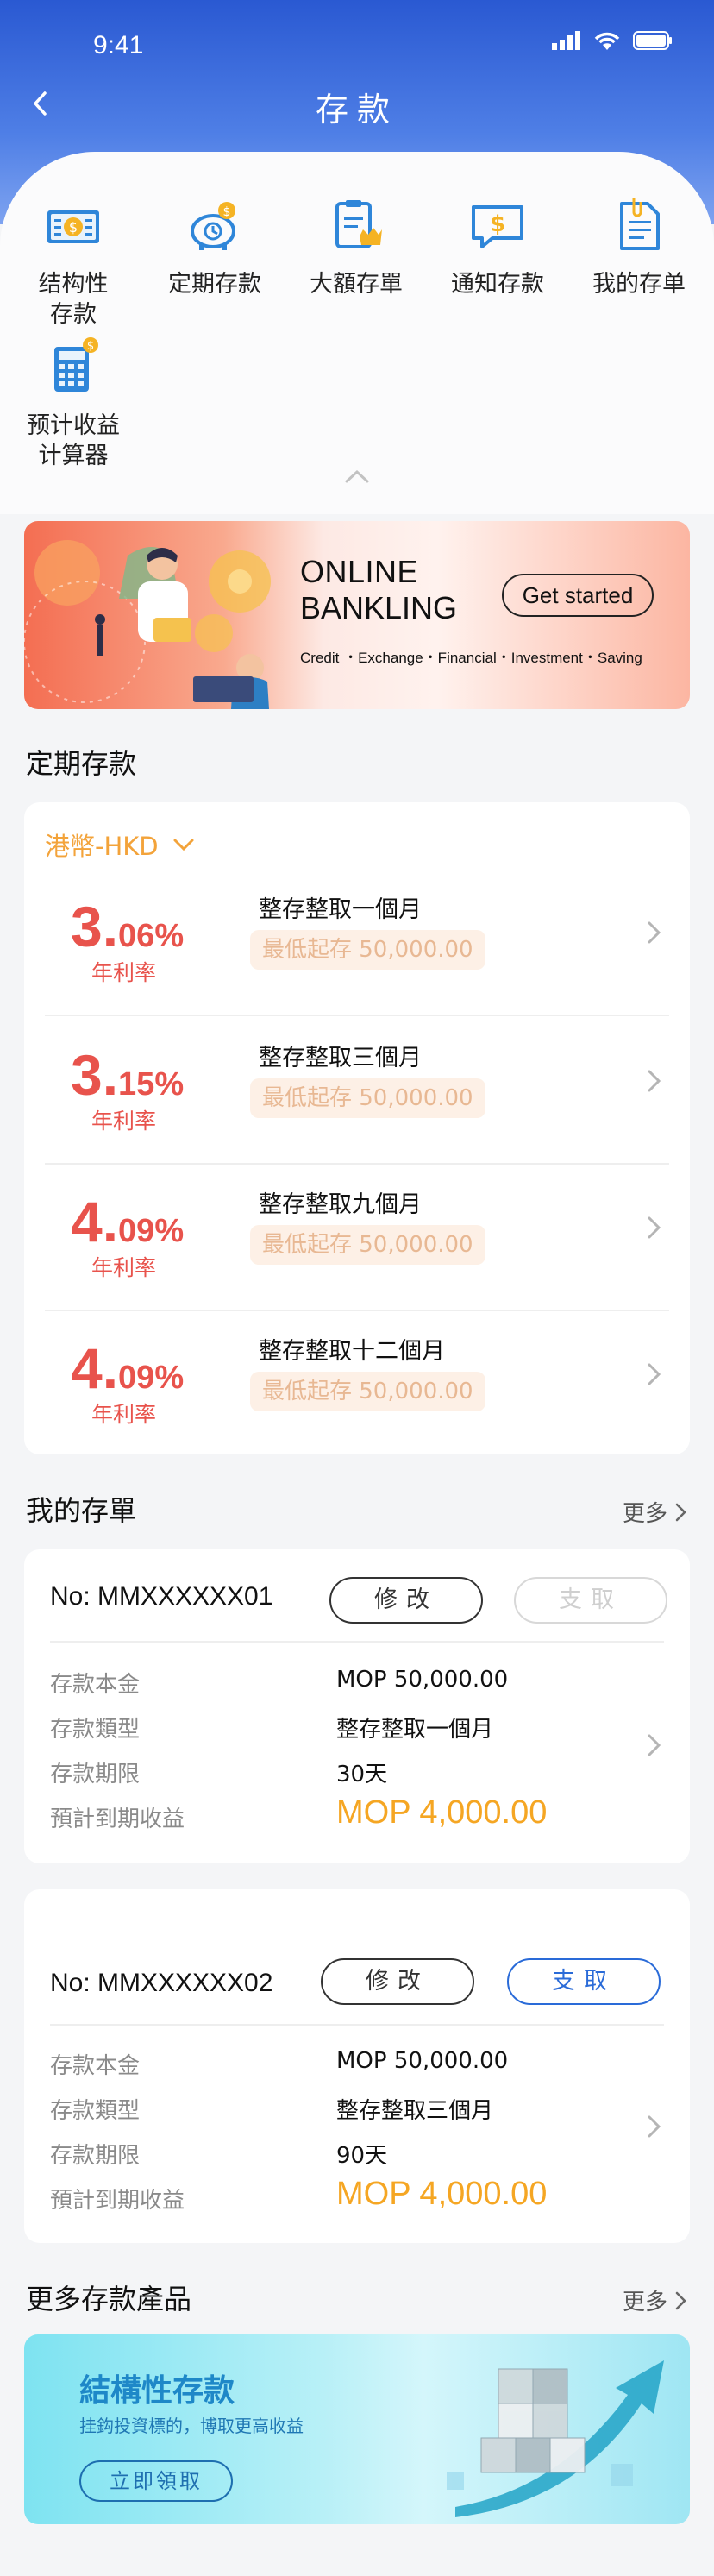 This screenshot has height=2576, width=714. I want to click on menu-item-label: 结构性 存款, so click(74, 299).